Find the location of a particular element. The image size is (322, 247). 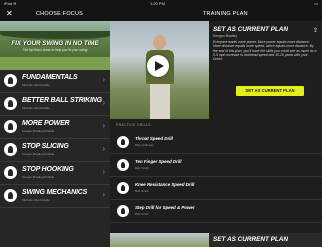

status-bar: iPad ≋ 1:20 PM ▭ is located at coordinates (161, 3).